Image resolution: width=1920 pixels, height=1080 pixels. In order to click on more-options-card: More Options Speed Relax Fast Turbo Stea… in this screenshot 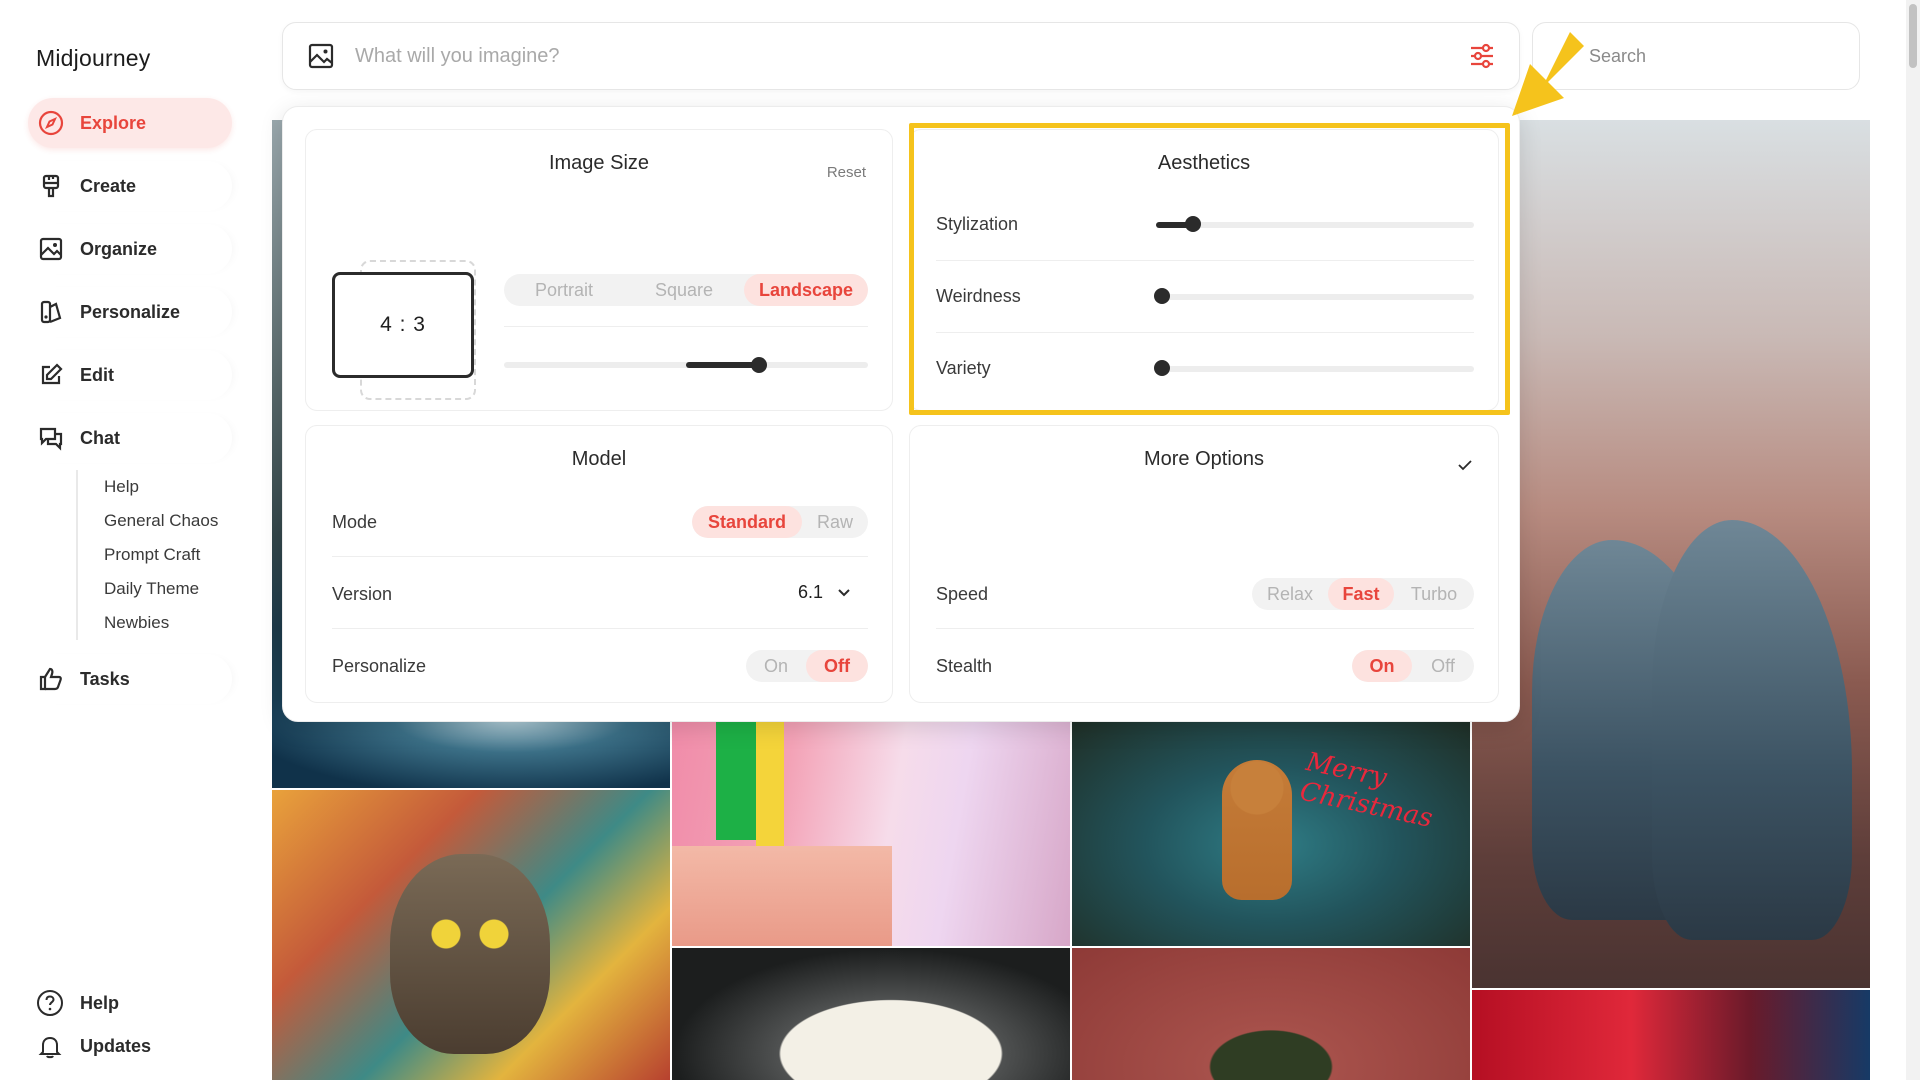, I will do `click(1204, 564)`.